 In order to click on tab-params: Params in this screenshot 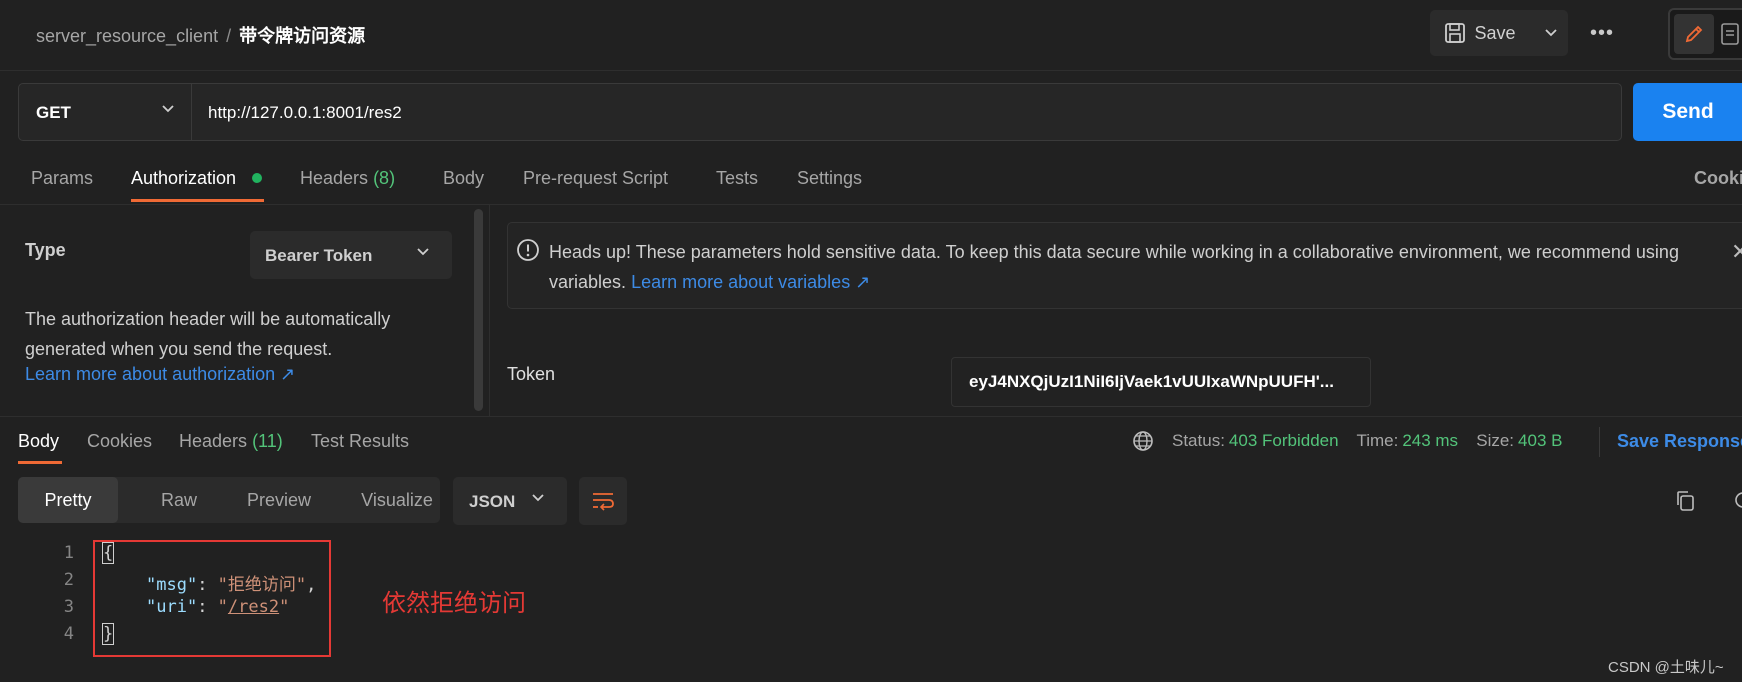, I will do `click(62, 178)`.